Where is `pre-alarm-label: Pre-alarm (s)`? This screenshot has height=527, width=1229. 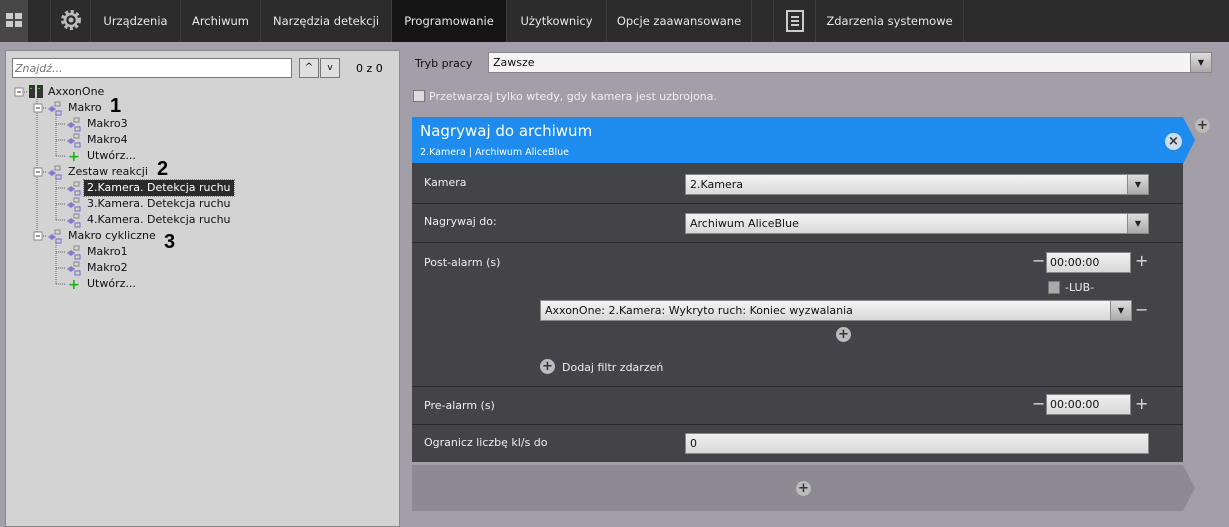
pre-alarm-label: Pre-alarm (s) is located at coordinates (459, 405).